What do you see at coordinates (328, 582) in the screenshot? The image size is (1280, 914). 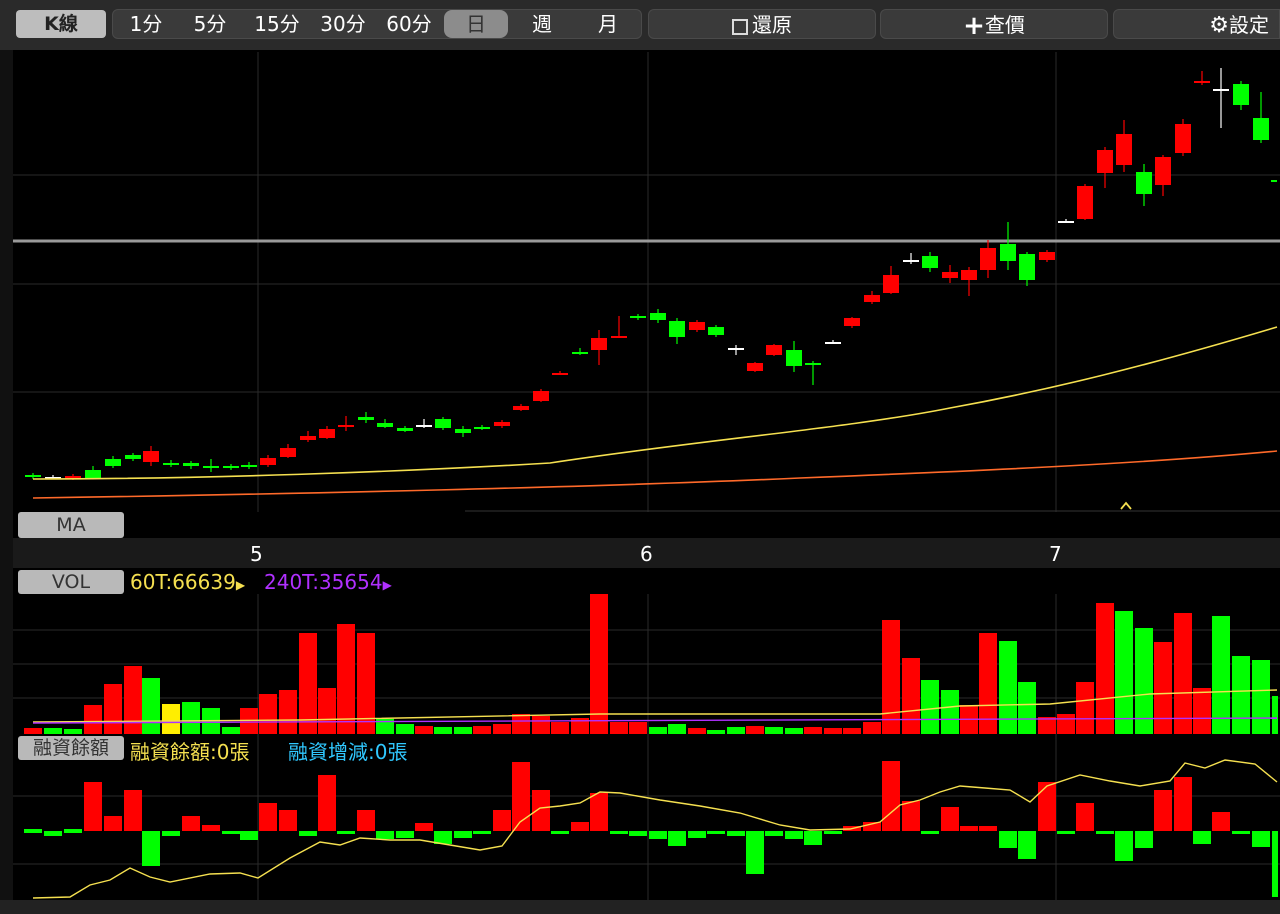 I see `volume-ma240-label: 240T:35654▶` at bounding box center [328, 582].